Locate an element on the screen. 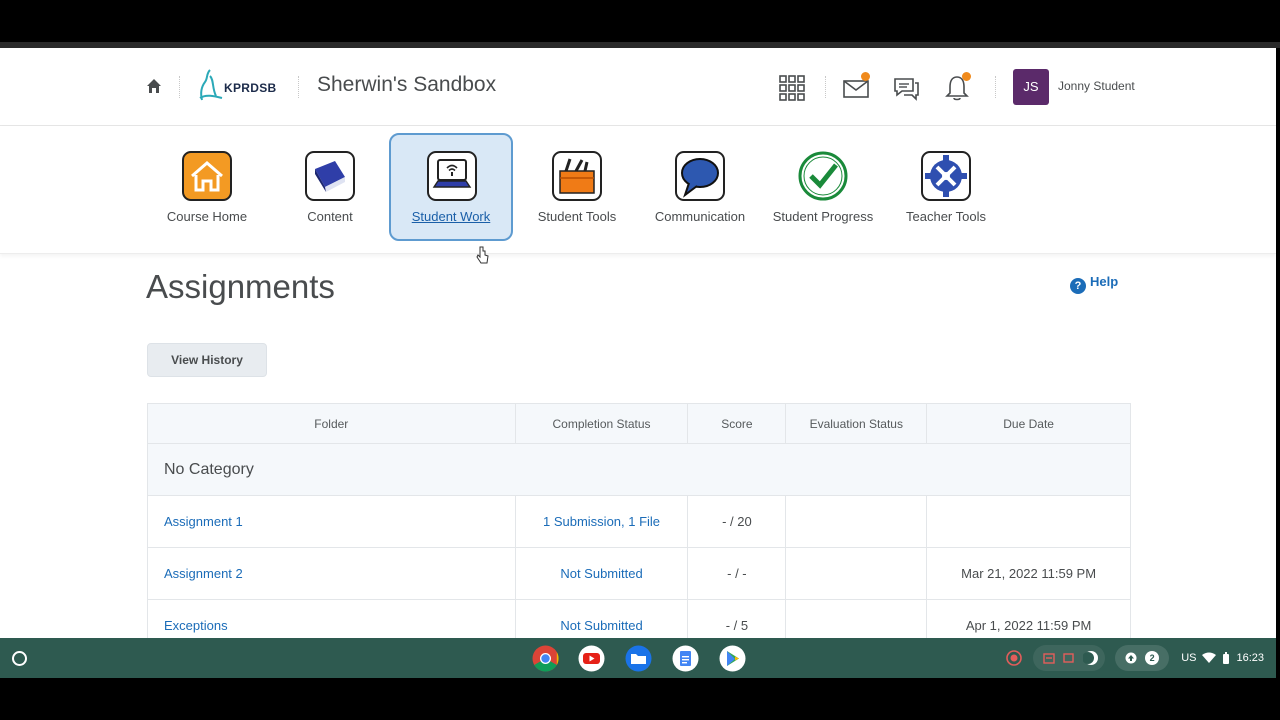  chrome-icon is located at coordinates (545, 658).